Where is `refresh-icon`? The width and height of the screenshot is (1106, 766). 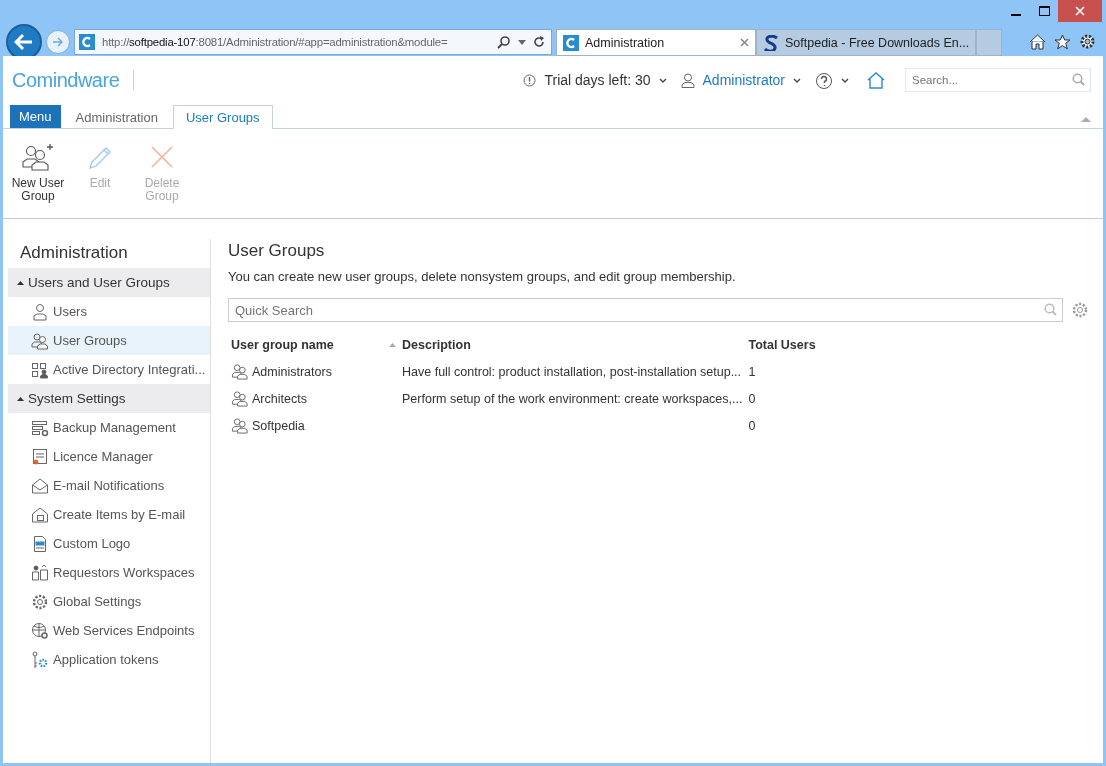
refresh-icon is located at coordinates (539, 42).